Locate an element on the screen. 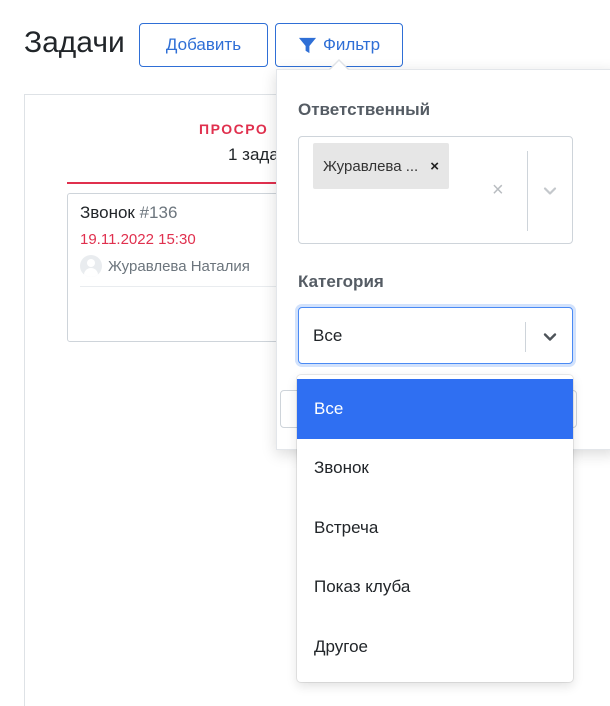 The image size is (610, 706). task-number: #136 is located at coordinates (158, 212).